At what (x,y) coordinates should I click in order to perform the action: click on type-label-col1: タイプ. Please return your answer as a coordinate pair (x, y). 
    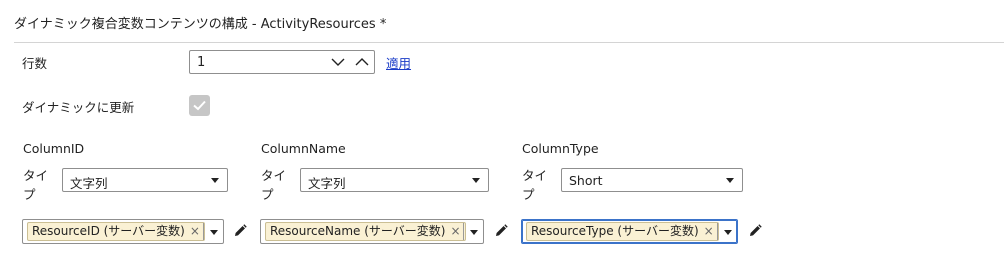
    Looking at the image, I should click on (36, 185).